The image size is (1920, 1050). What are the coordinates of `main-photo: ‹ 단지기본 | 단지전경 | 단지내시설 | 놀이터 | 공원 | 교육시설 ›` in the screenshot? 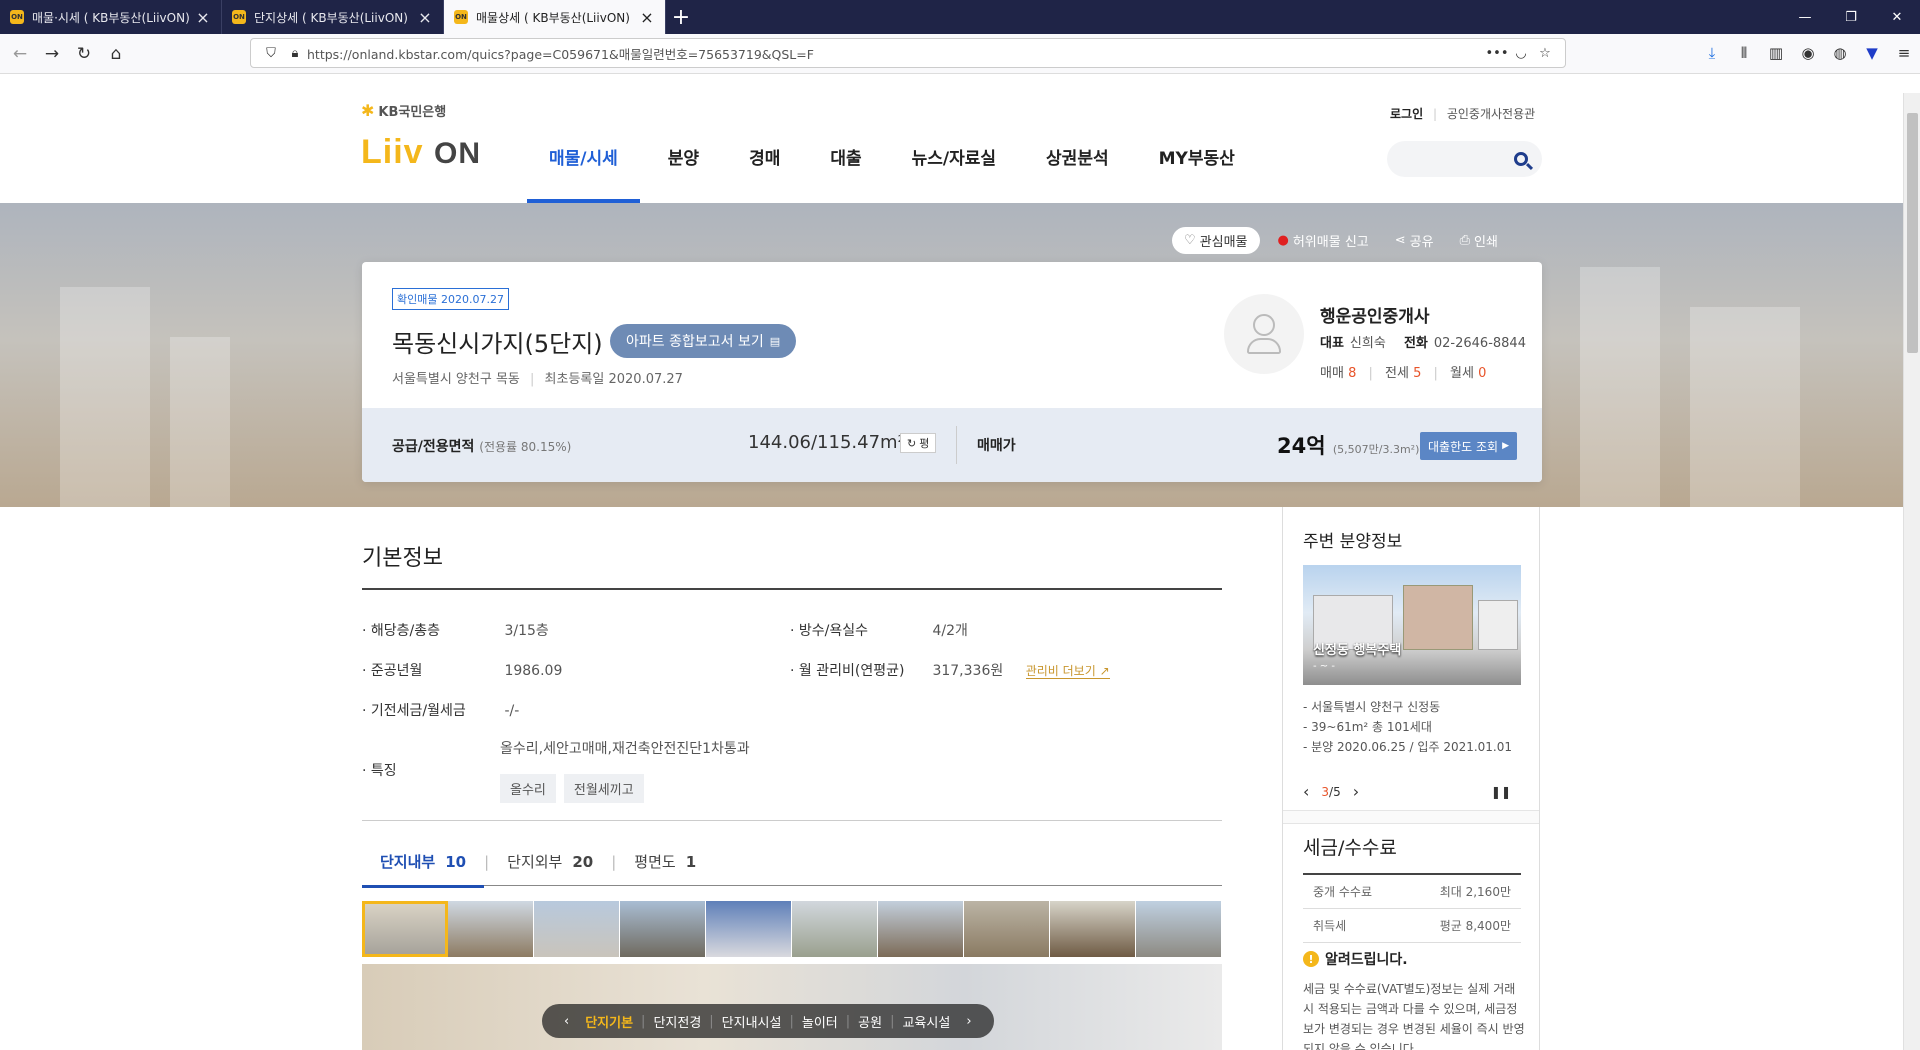 It's located at (792, 1007).